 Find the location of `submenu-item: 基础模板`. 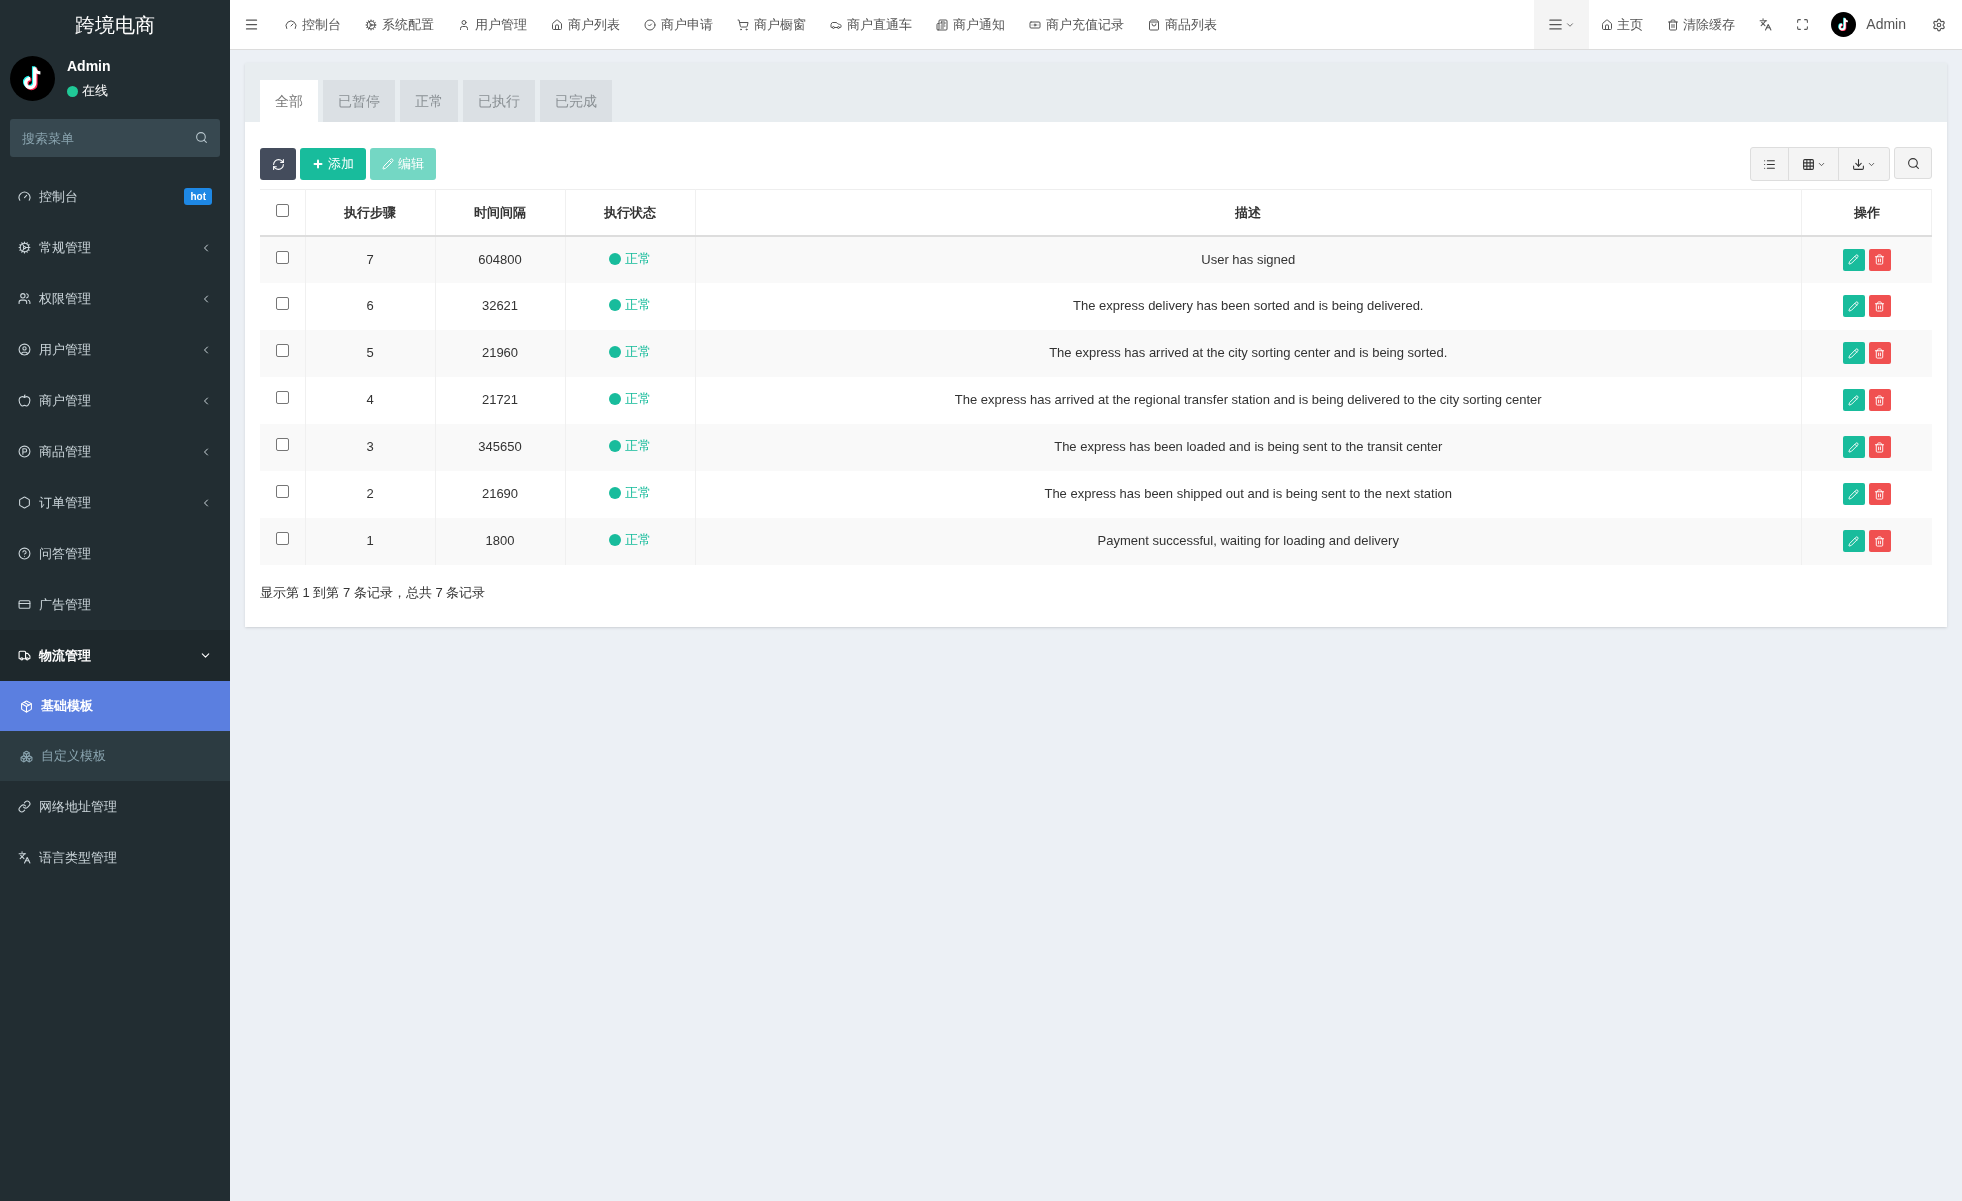

submenu-item: 基础模板 is located at coordinates (115, 706).